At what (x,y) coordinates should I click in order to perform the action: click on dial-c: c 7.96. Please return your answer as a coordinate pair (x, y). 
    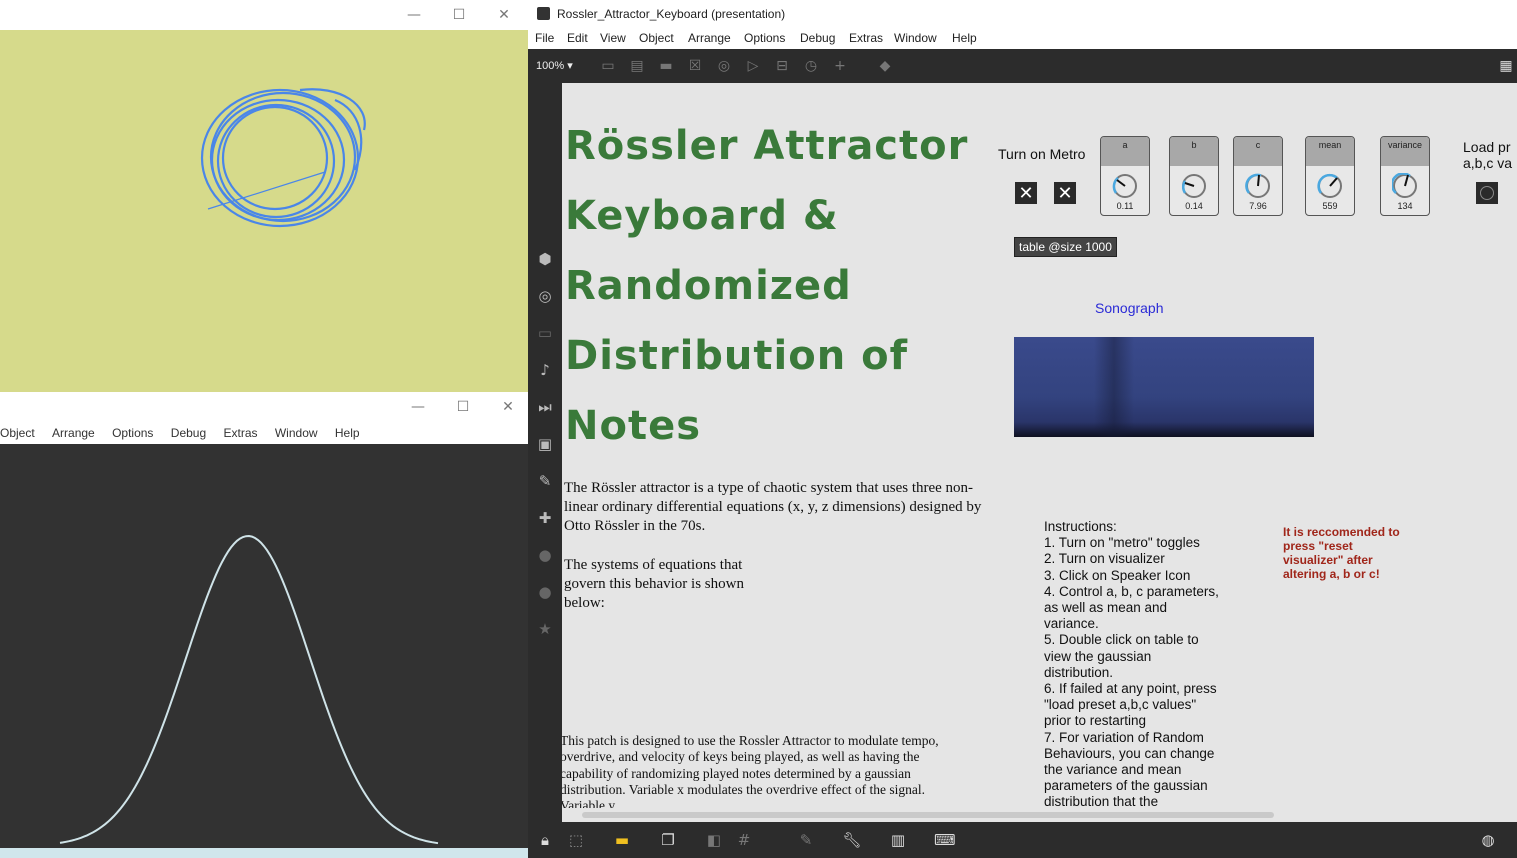
    Looking at the image, I should click on (1258, 176).